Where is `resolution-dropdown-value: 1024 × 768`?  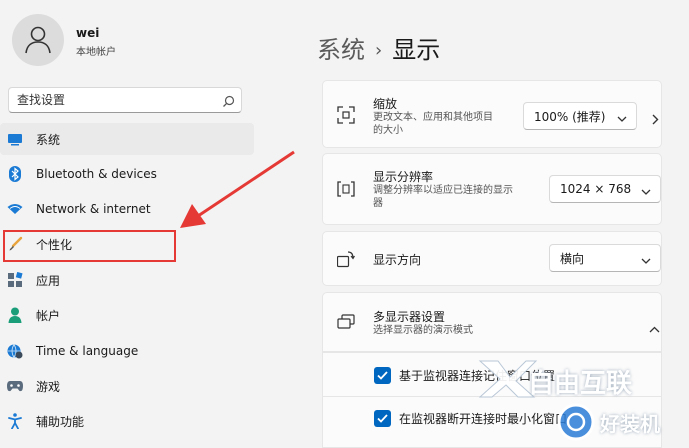
resolution-dropdown-value: 1024 × 768 is located at coordinates (596, 189).